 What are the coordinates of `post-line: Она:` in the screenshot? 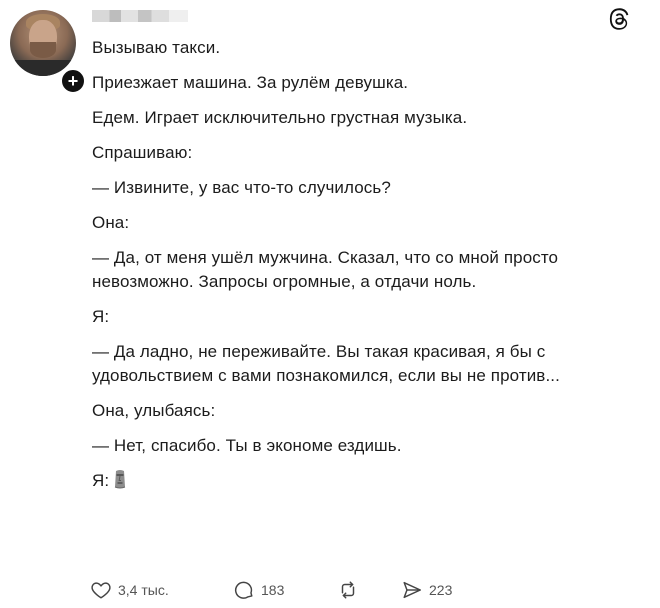 It's located at (111, 222).